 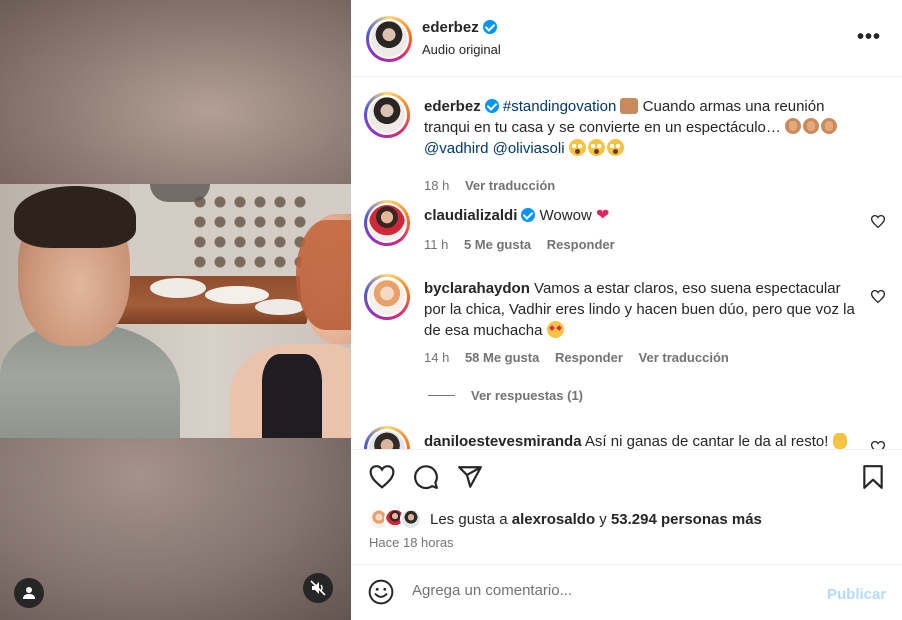 I want to click on video-blur-background-bottom, so click(x=175, y=529).